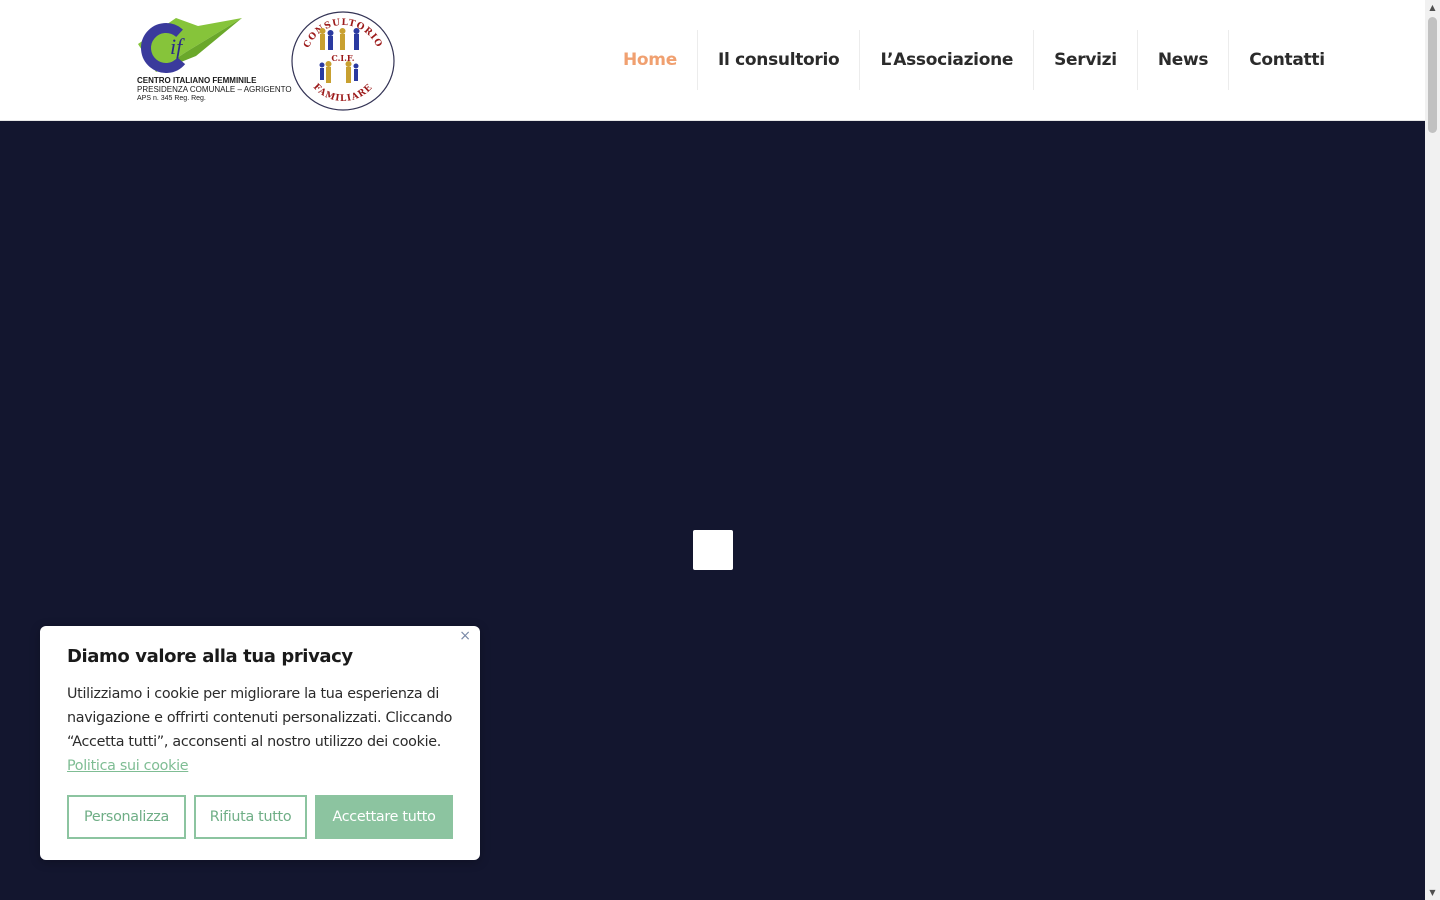  What do you see at coordinates (342, 58) in the screenshot?
I see `consultorio-middle-text: C.I.F.` at bounding box center [342, 58].